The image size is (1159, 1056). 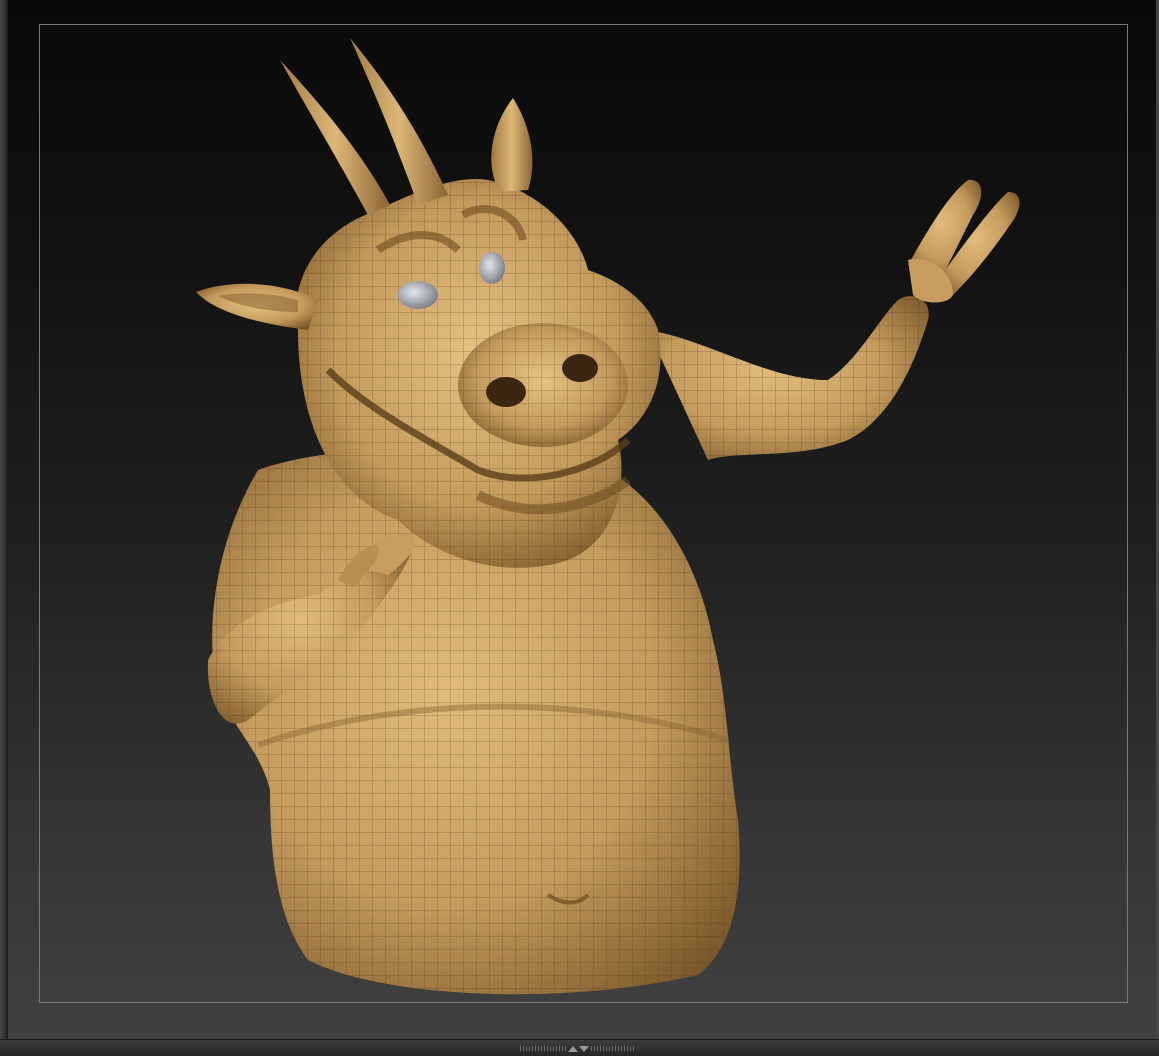 I want to click on left-tray-edge, so click(x=4, y=521).